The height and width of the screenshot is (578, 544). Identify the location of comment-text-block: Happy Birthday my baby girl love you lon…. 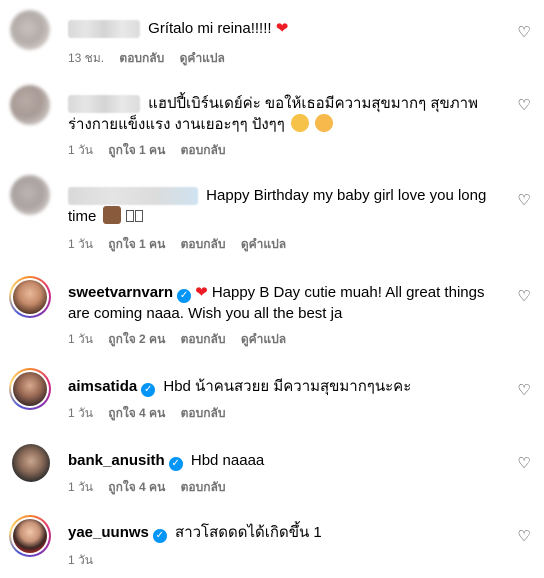
(283, 206).